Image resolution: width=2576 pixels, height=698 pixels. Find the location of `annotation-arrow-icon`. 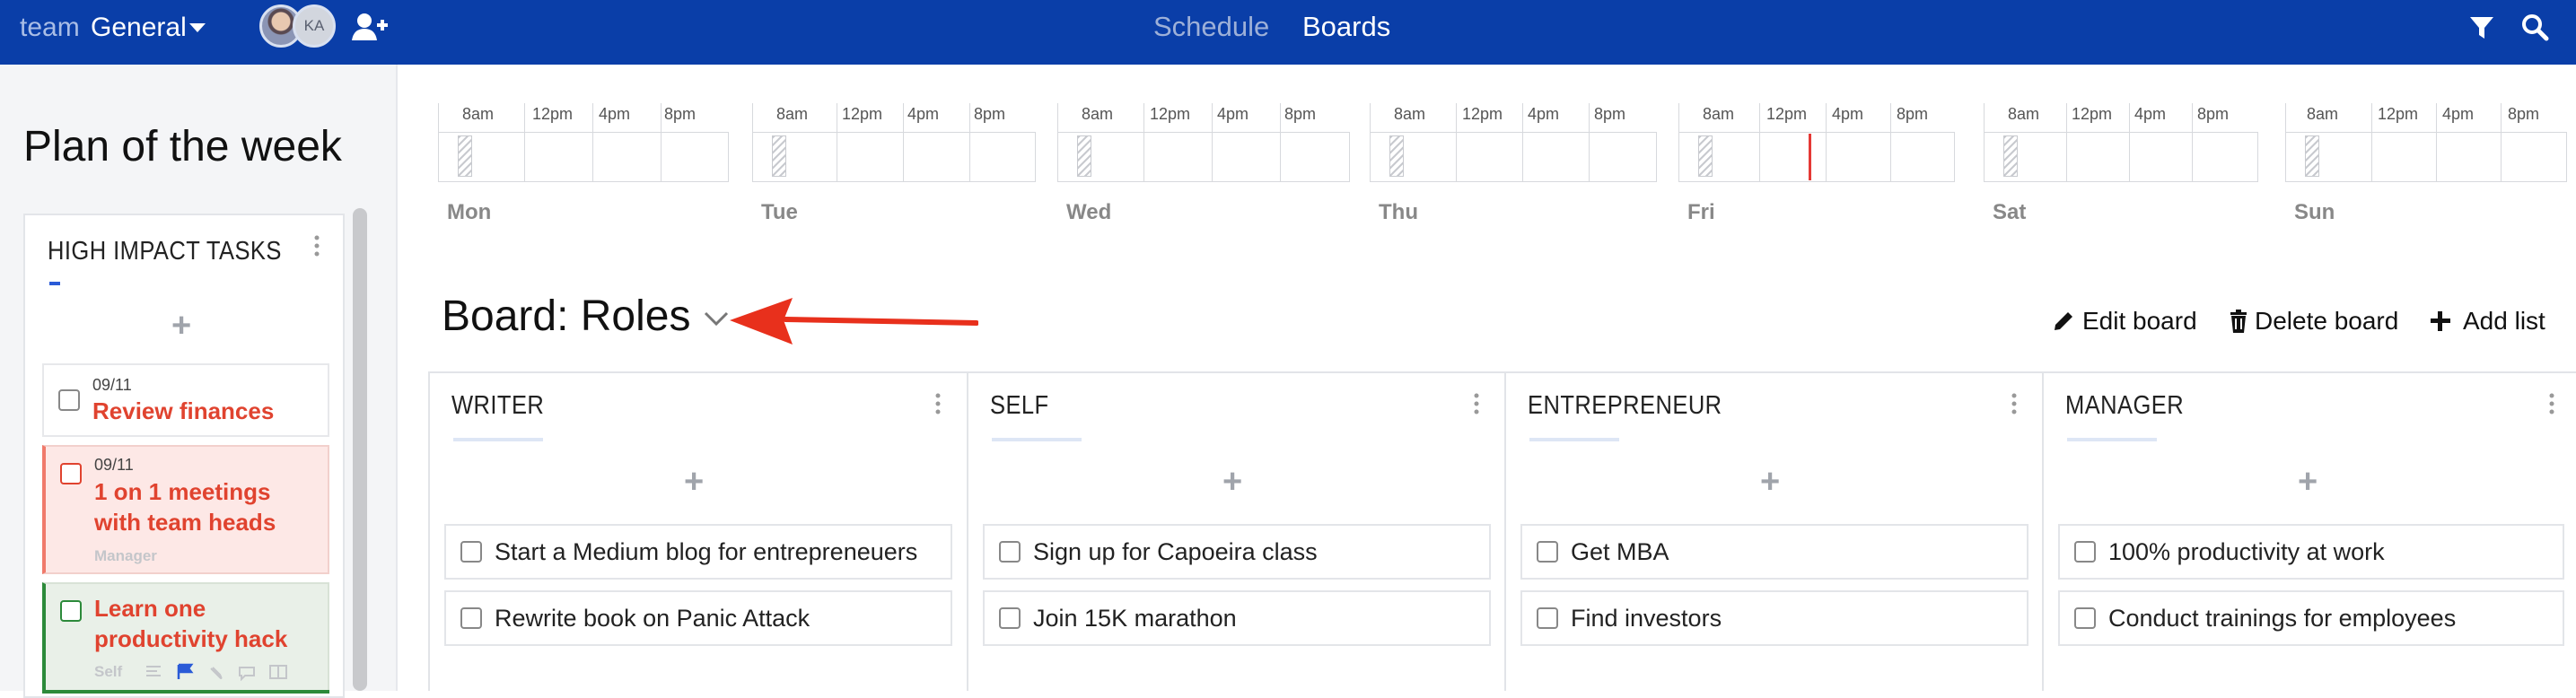

annotation-arrow-icon is located at coordinates (854, 321).